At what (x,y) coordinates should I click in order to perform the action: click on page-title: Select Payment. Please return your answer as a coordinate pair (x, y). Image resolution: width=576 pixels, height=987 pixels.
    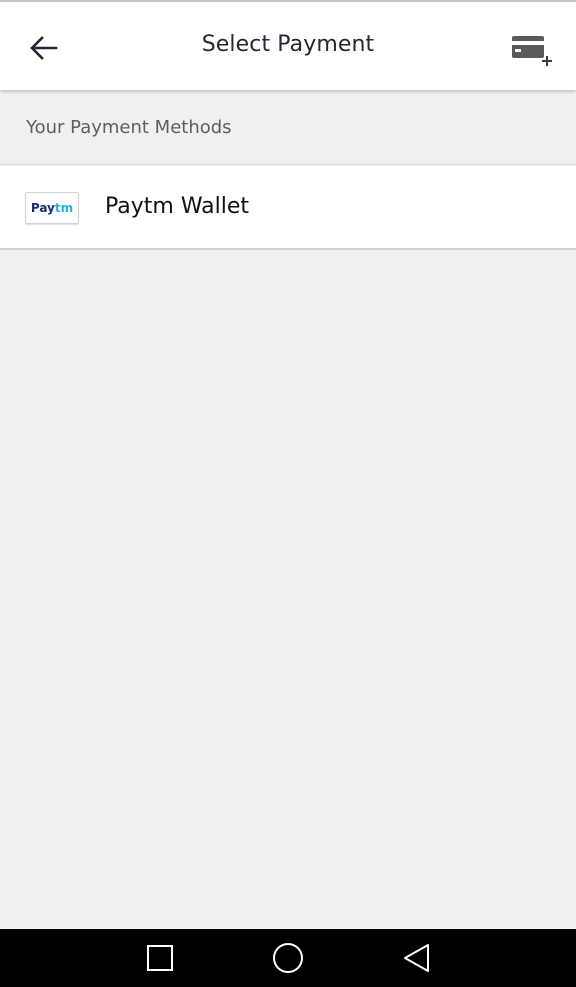
    Looking at the image, I should click on (288, 44).